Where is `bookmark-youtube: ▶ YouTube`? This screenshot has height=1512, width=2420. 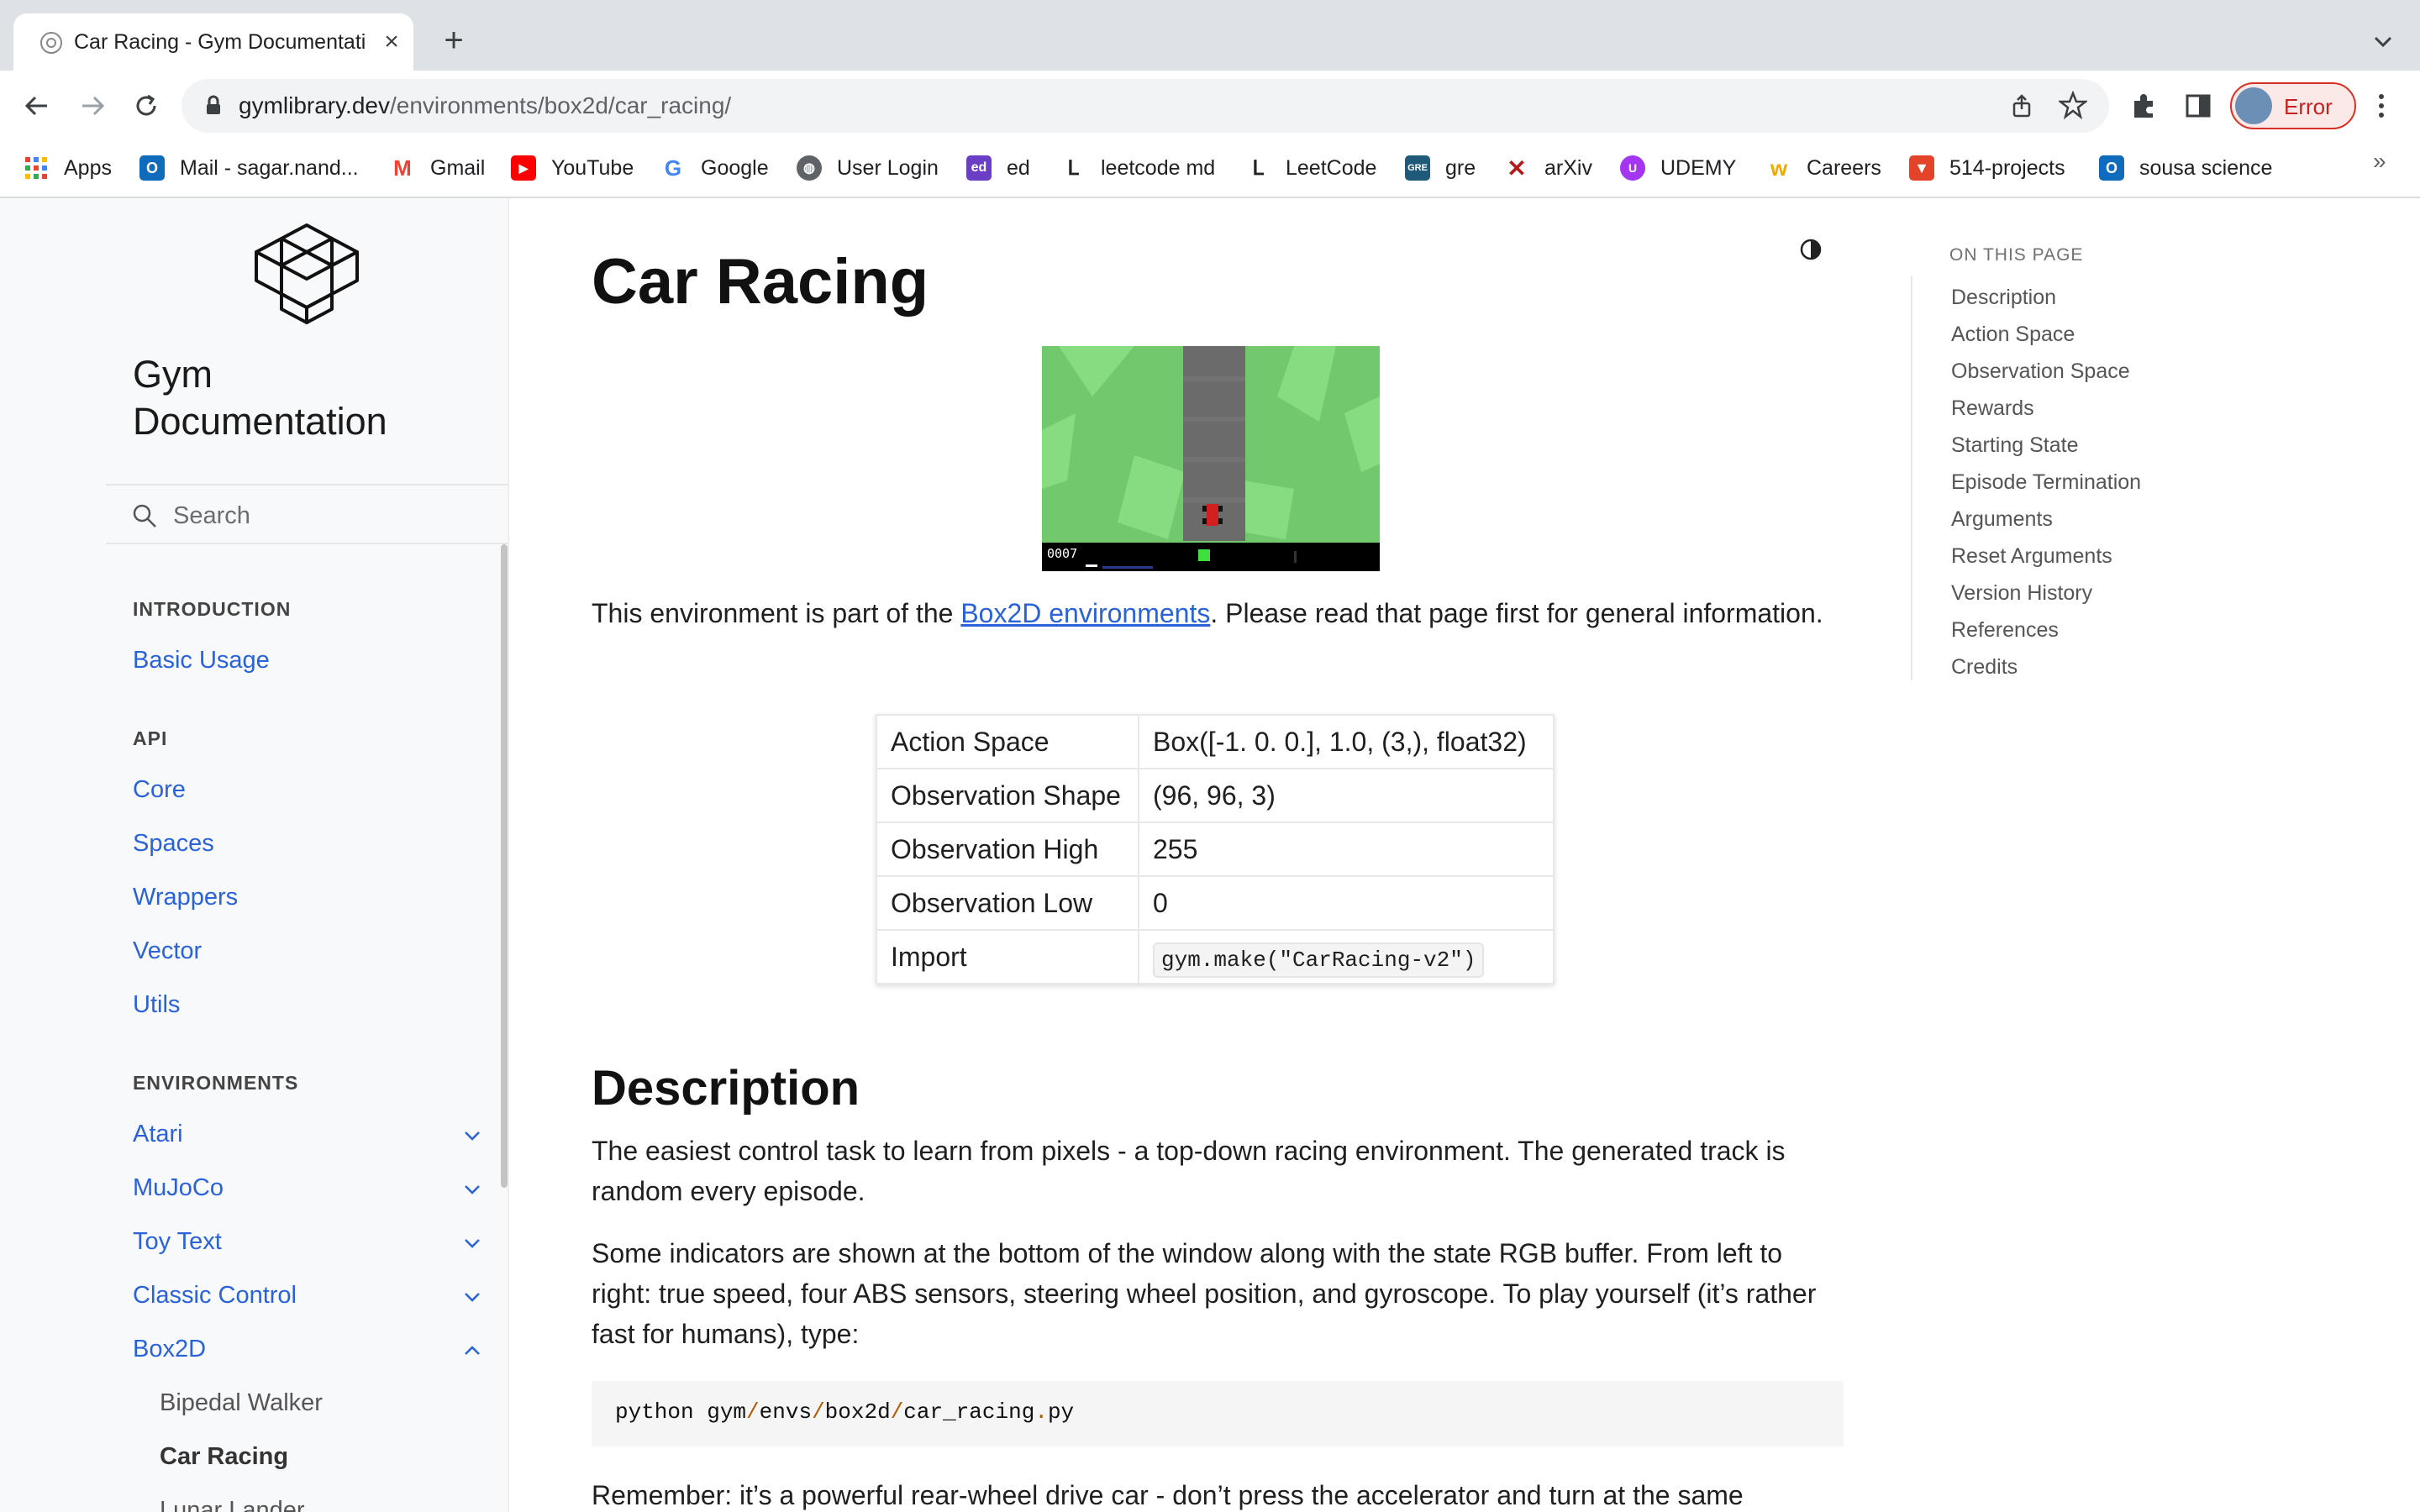
bookmark-youtube: ▶ YouTube is located at coordinates (572, 168).